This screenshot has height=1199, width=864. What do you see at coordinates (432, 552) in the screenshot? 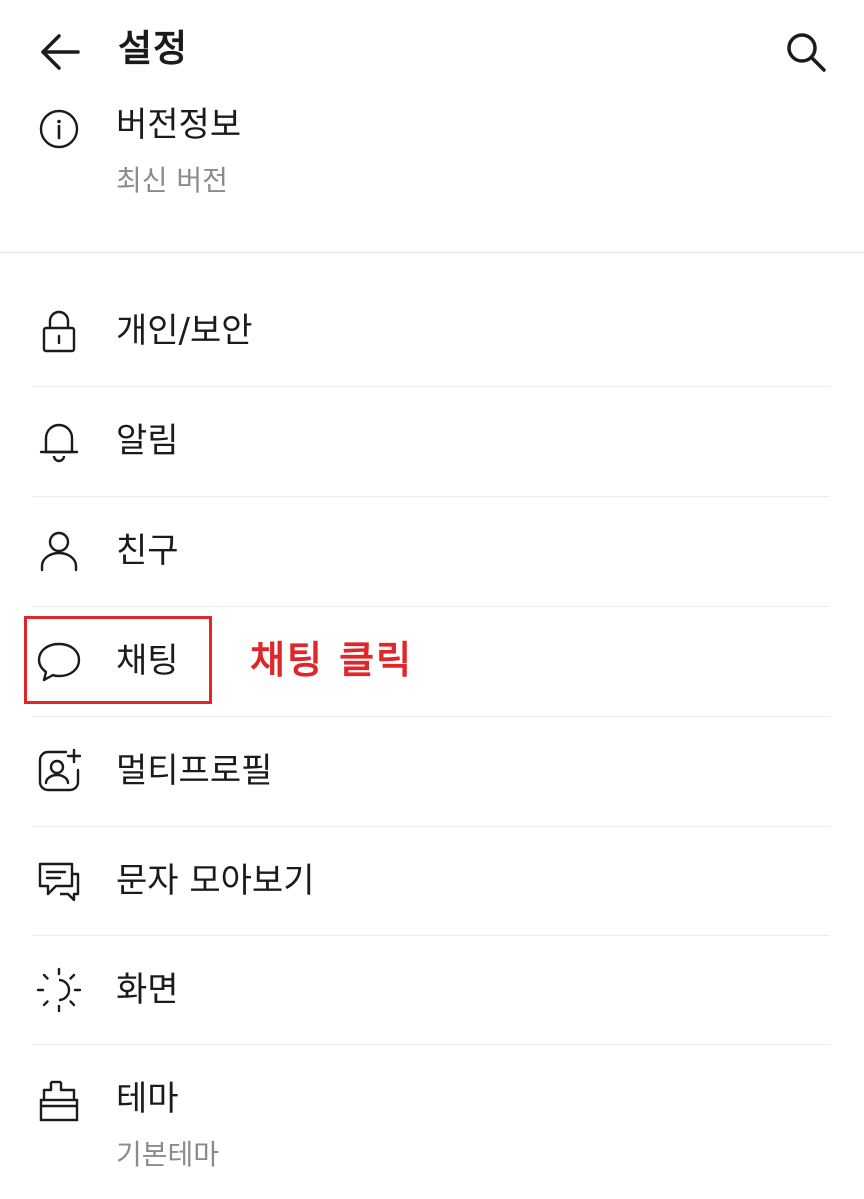
I see `settings-item-friends: 친구` at bounding box center [432, 552].